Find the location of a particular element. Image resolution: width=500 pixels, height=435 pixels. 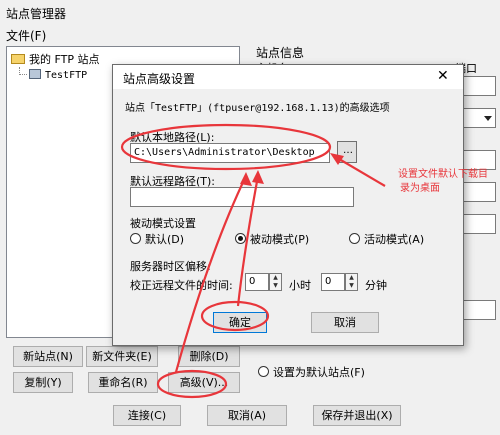

copy-button: 复制(Y) is located at coordinates (43, 382).